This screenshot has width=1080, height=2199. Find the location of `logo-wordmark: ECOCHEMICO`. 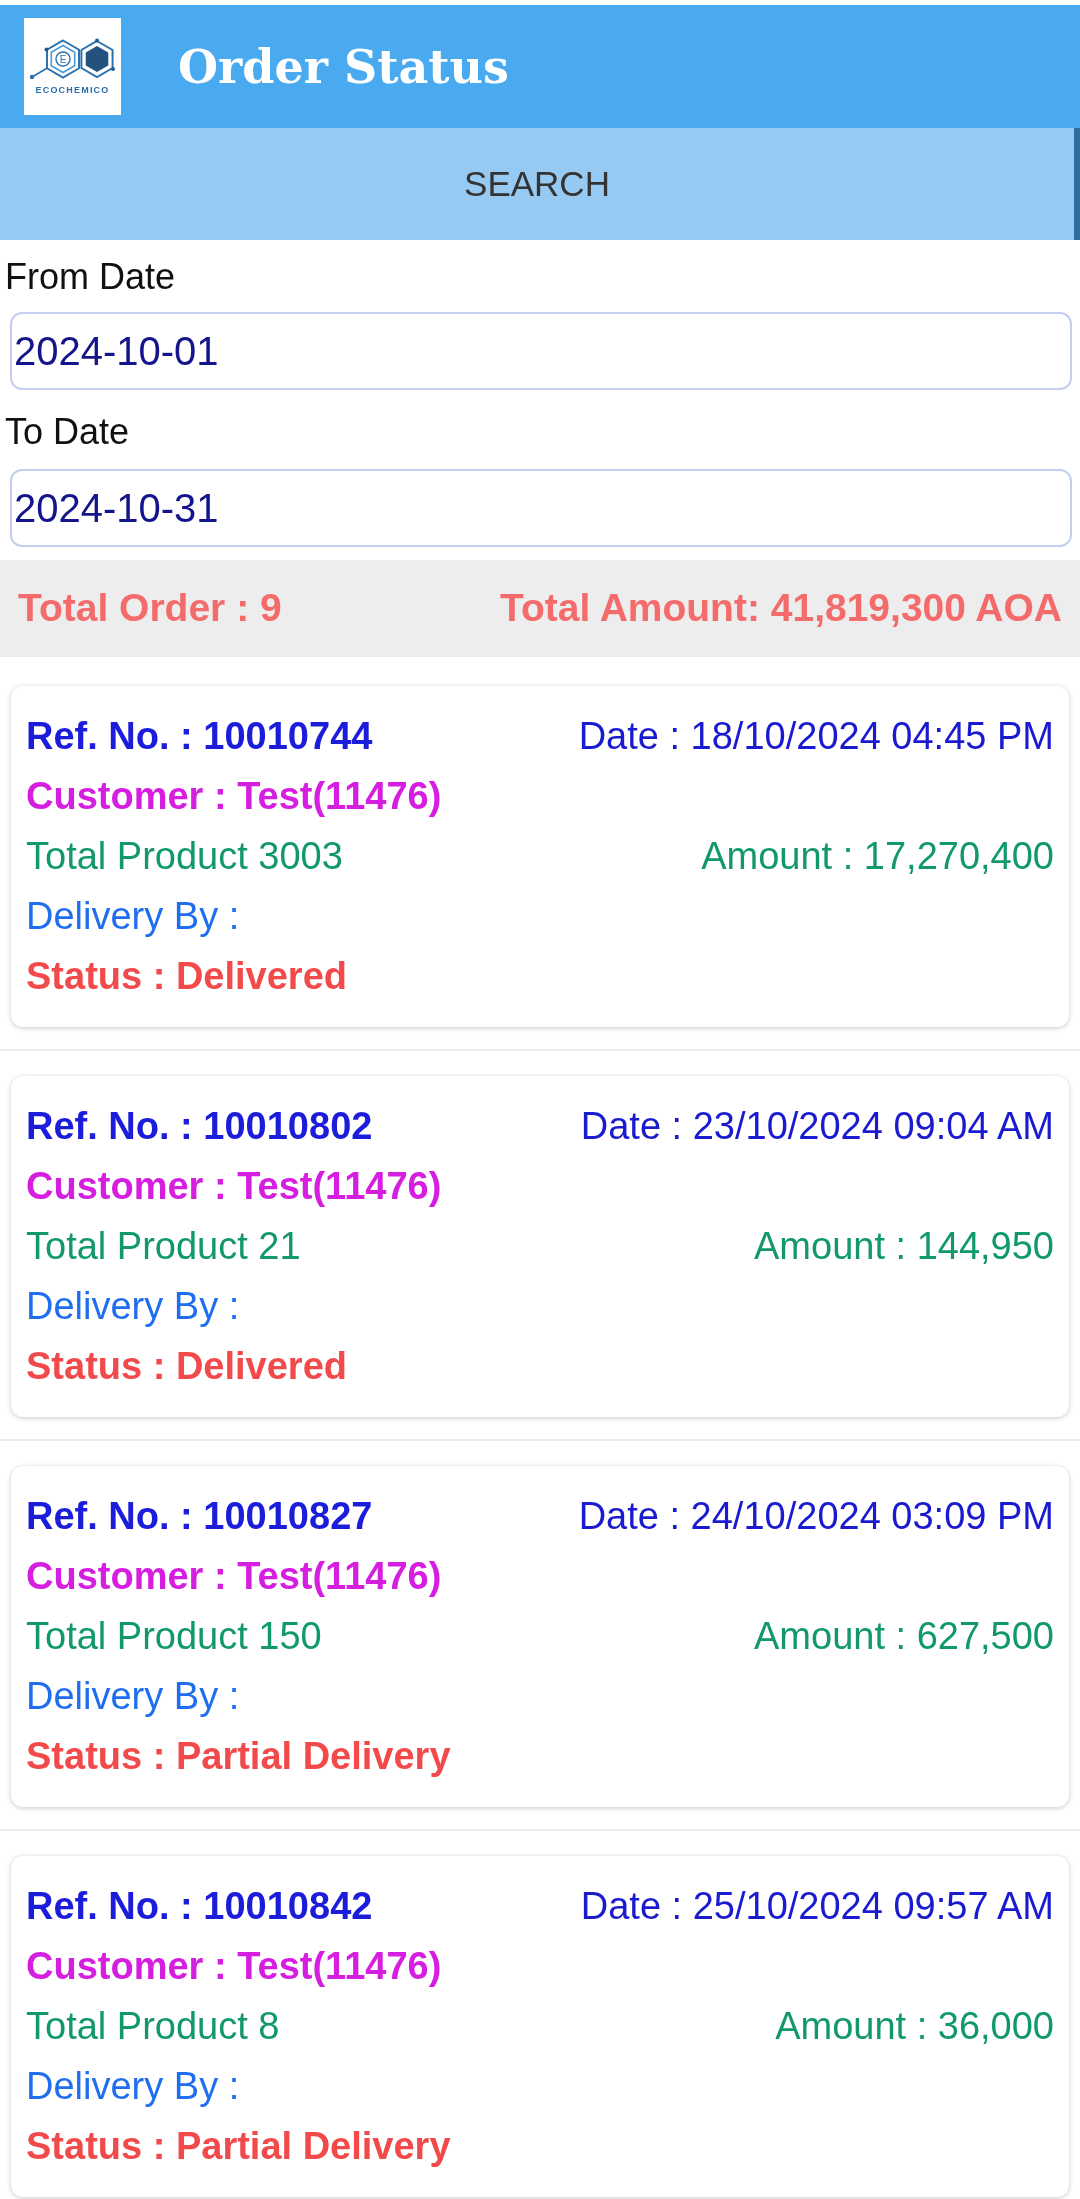

logo-wordmark: ECOCHEMICO is located at coordinates (72, 90).